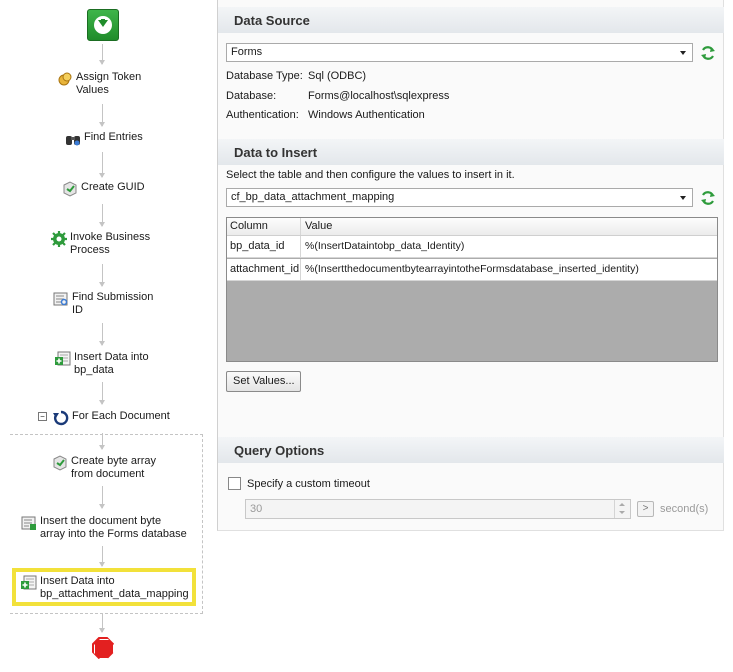 This screenshot has height=672, width=733. I want to click on authentication-label: Authentication:, so click(262, 115).